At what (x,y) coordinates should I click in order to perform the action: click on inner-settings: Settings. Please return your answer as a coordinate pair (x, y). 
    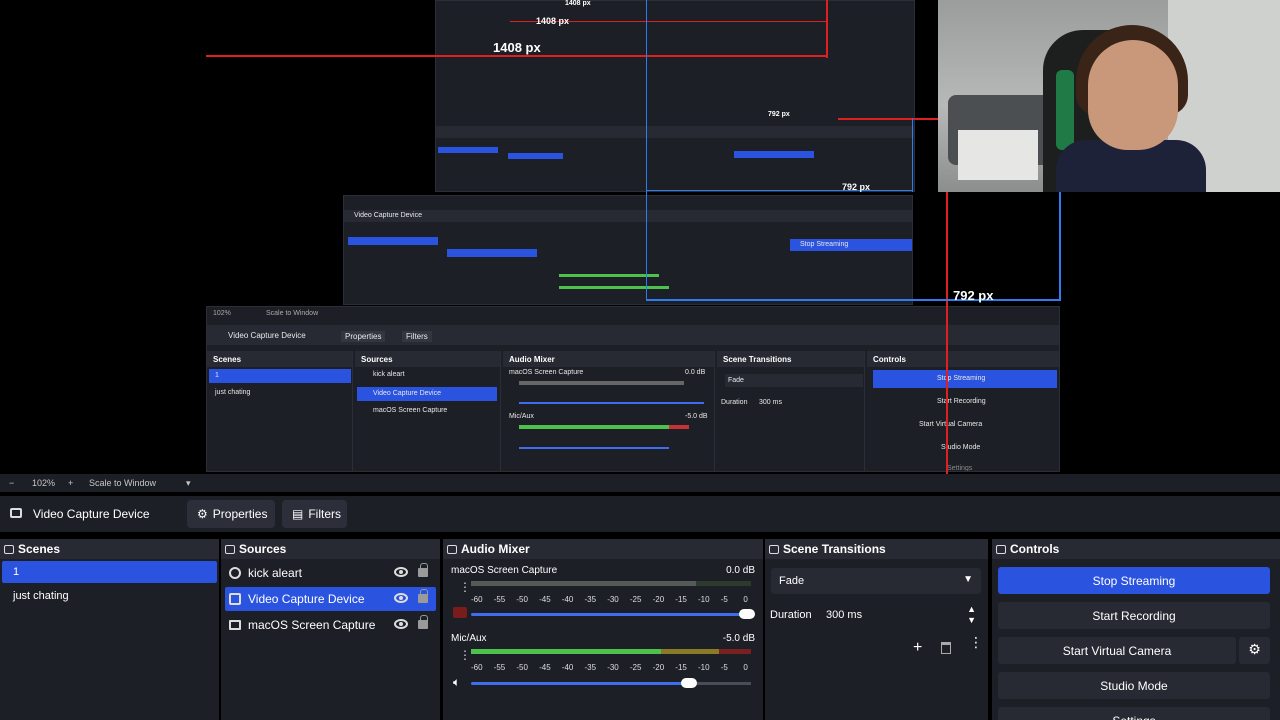
    Looking at the image, I should click on (960, 468).